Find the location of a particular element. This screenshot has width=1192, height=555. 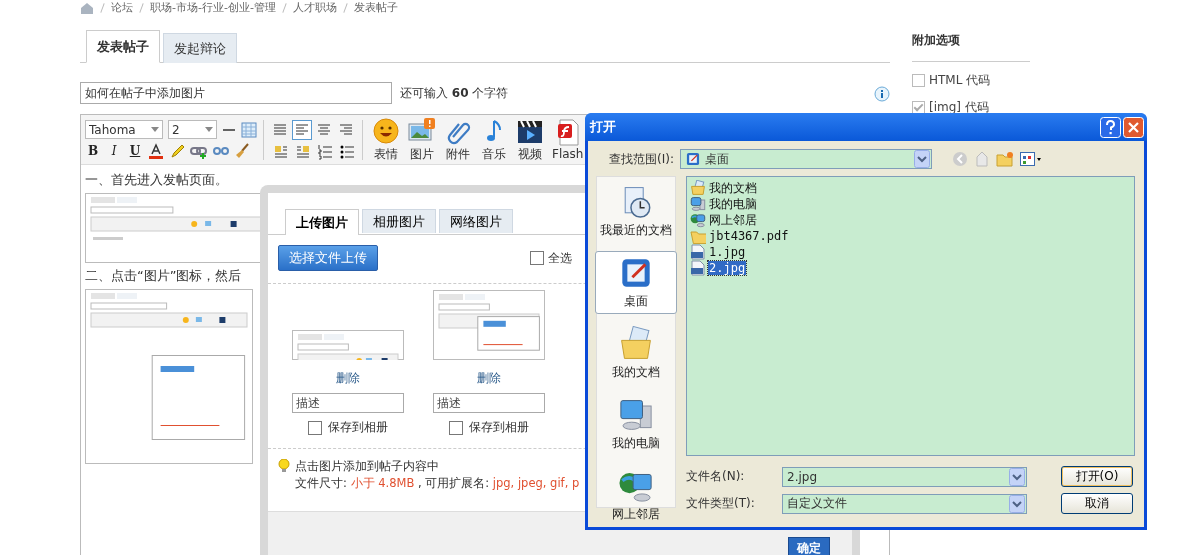

font-color-icon is located at coordinates (156, 151).